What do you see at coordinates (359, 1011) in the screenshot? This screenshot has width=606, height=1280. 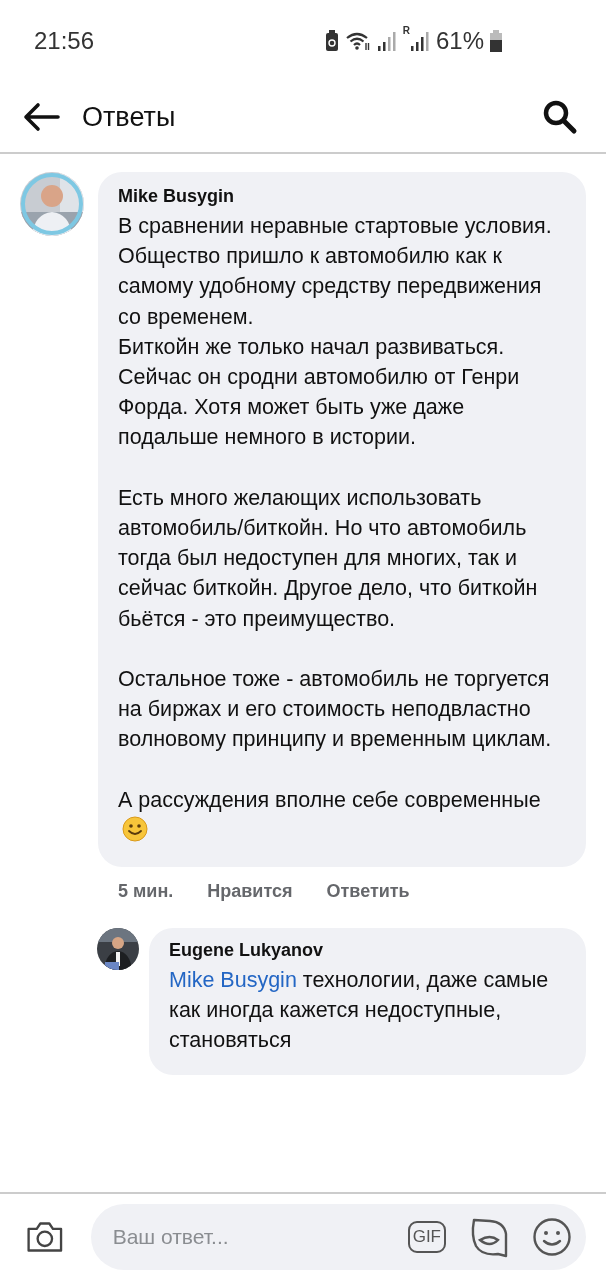 I see `reply-text: Mike Busygin технологии, даже самые как иногда кажется недоступные, становяться` at bounding box center [359, 1011].